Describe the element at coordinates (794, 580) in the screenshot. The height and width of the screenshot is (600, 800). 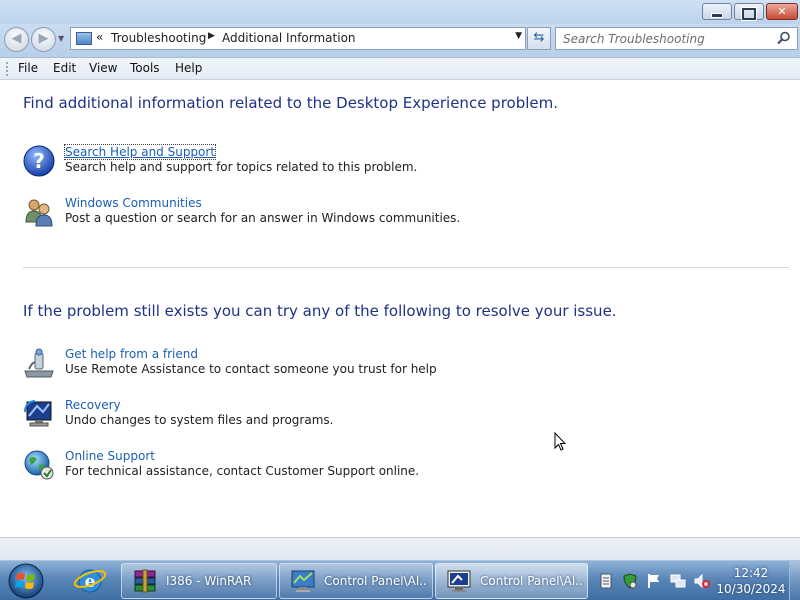
I see `show-desktop-button` at that location.